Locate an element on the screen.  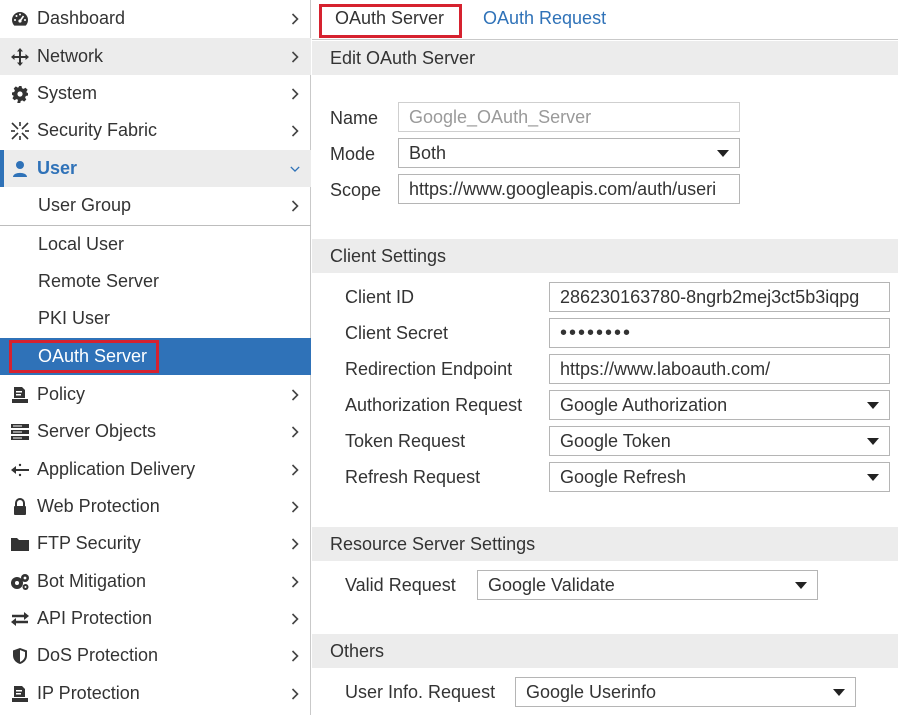
mode-label: Mode is located at coordinates (353, 154).